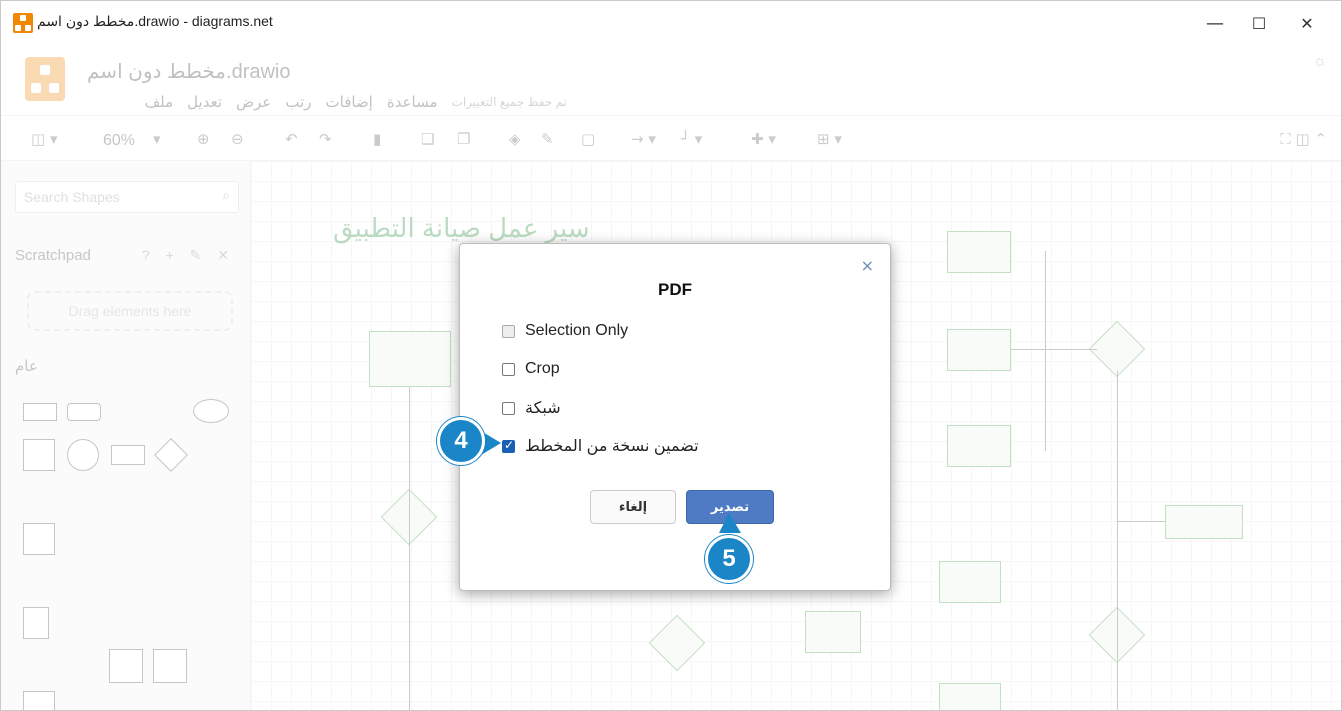  Describe the element at coordinates (730, 523) in the screenshot. I see `step-5-pointer` at that location.